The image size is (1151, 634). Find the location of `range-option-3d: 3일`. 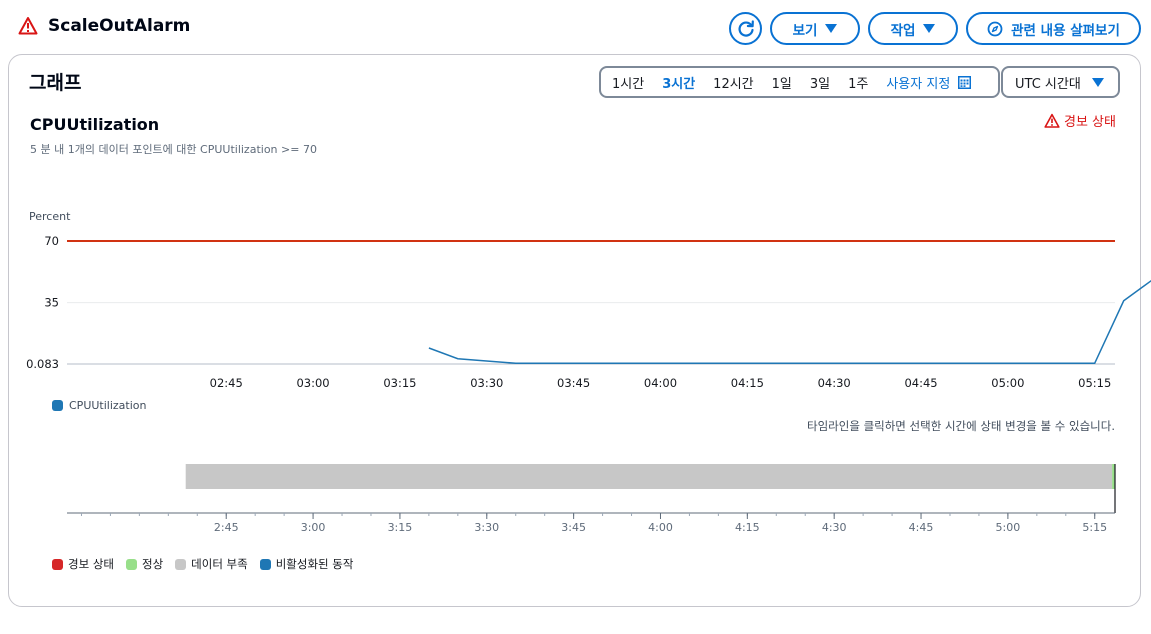

range-option-3d: 3일 is located at coordinates (820, 82).